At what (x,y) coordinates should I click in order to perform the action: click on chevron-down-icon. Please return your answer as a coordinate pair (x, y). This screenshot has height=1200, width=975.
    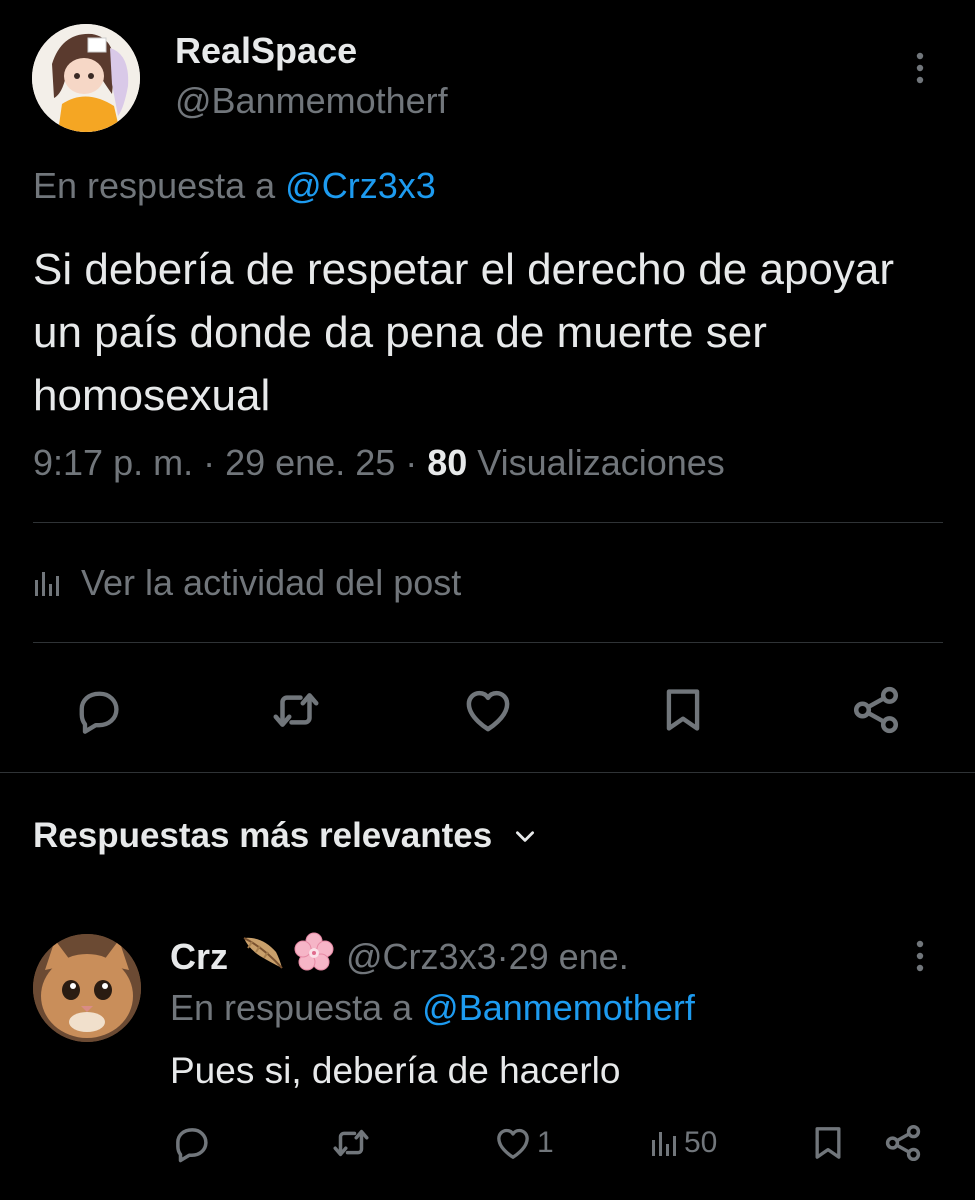
    Looking at the image, I should click on (525, 836).